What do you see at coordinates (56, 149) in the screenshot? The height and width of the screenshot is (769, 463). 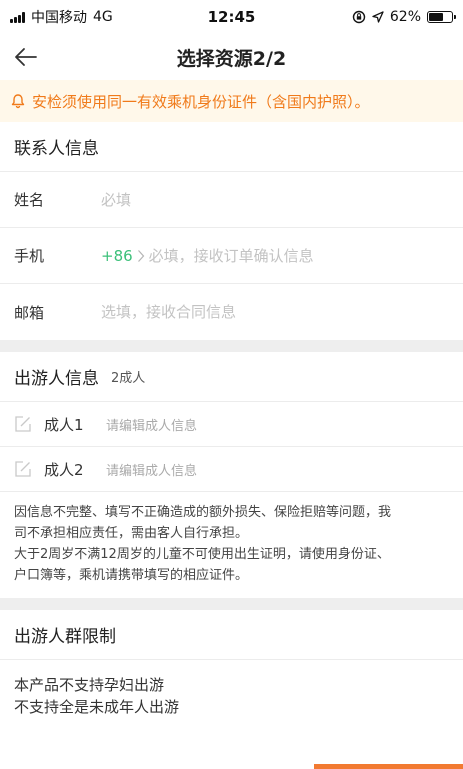 I see `contact-title: 联系人信息` at bounding box center [56, 149].